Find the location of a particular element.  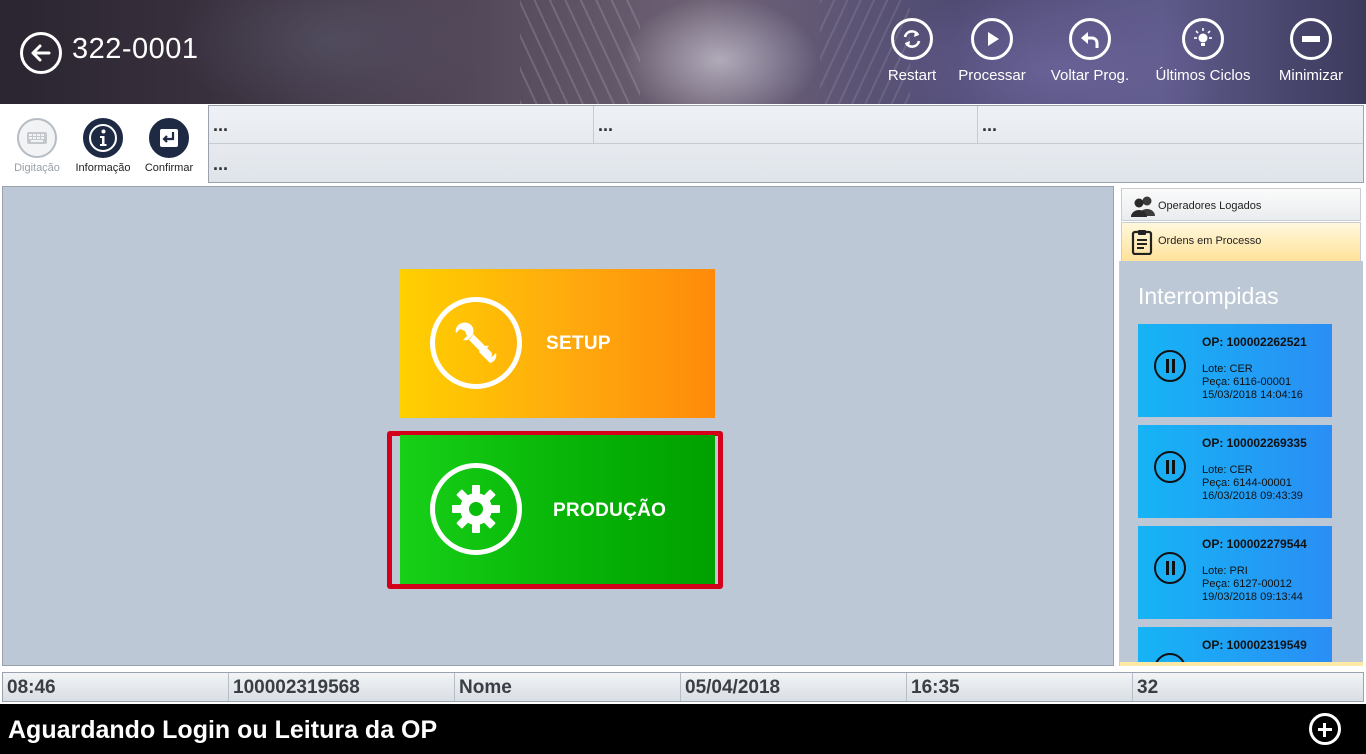

undo-icon is located at coordinates (1090, 39).